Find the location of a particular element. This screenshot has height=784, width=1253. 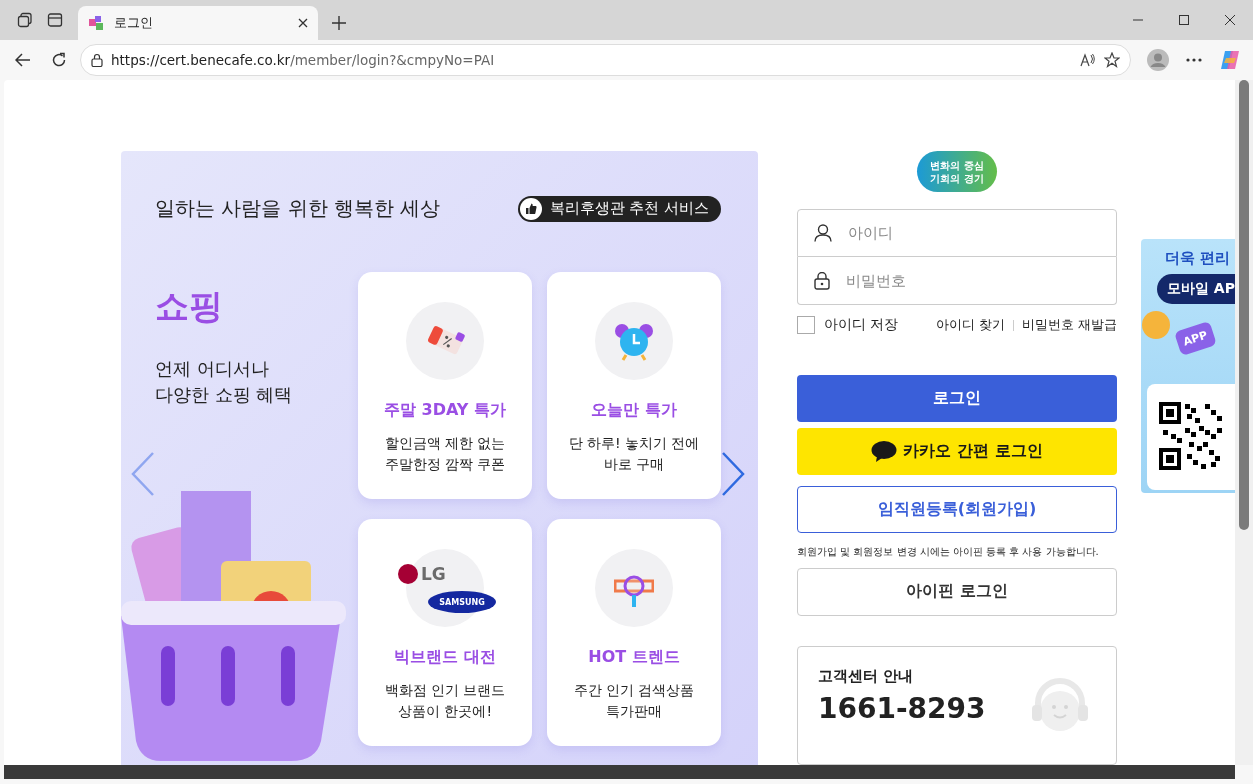

reload-icon is located at coordinates (59, 60).